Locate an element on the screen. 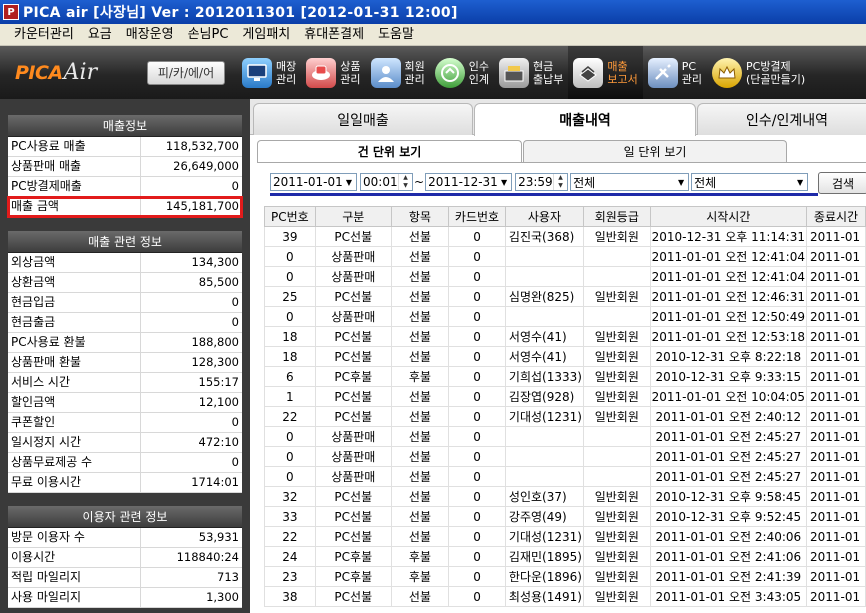  menu-client-pc: 손님PC is located at coordinates (208, 35).